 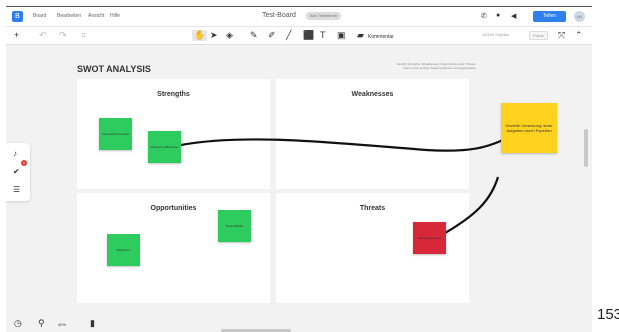 I want to click on sticky-note-green: Motivierte Mitarbeiter, so click(x=164, y=147).